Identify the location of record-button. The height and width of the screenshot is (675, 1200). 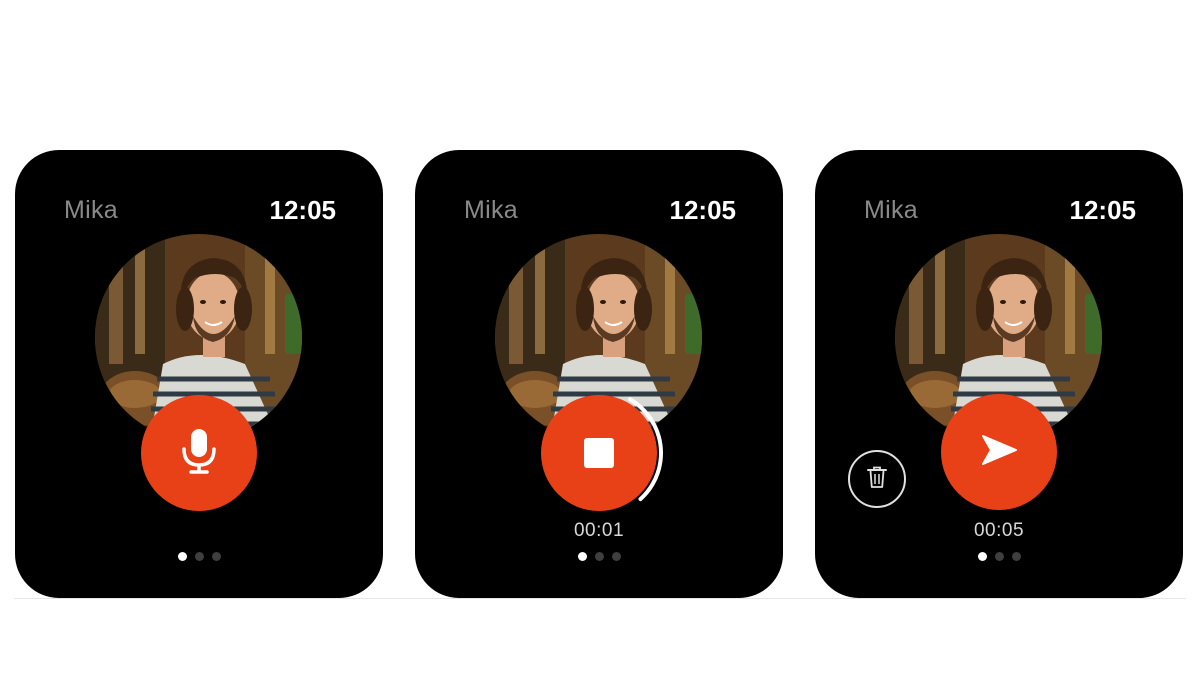
(199, 453).